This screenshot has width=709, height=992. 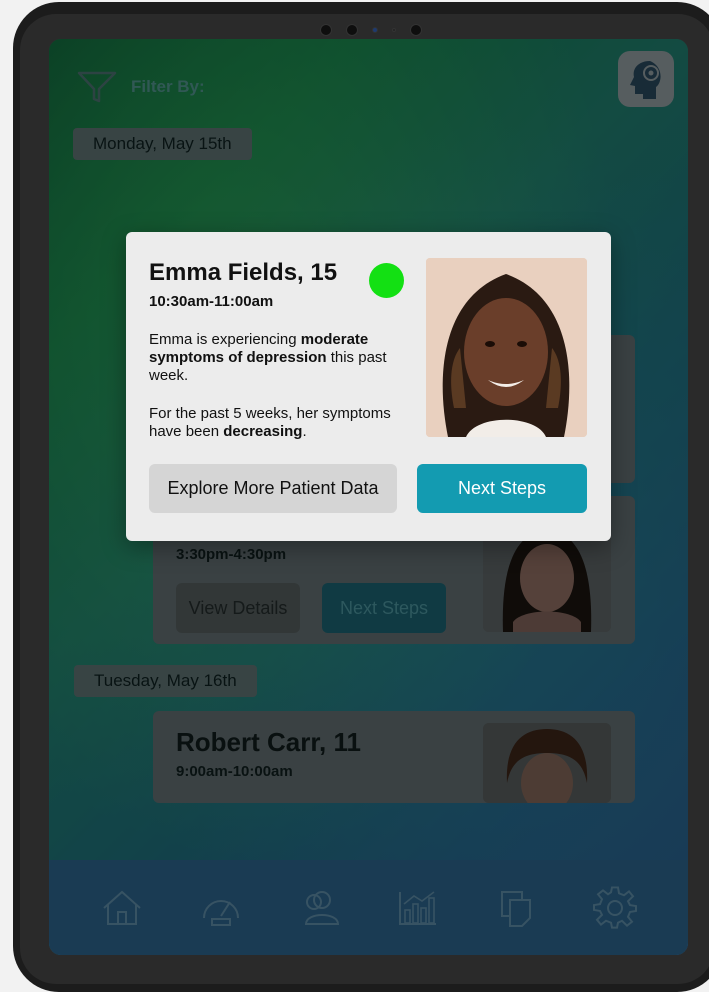 What do you see at coordinates (273, 488) in the screenshot?
I see `explore-patient-data-button: Explore More Patient Data` at bounding box center [273, 488].